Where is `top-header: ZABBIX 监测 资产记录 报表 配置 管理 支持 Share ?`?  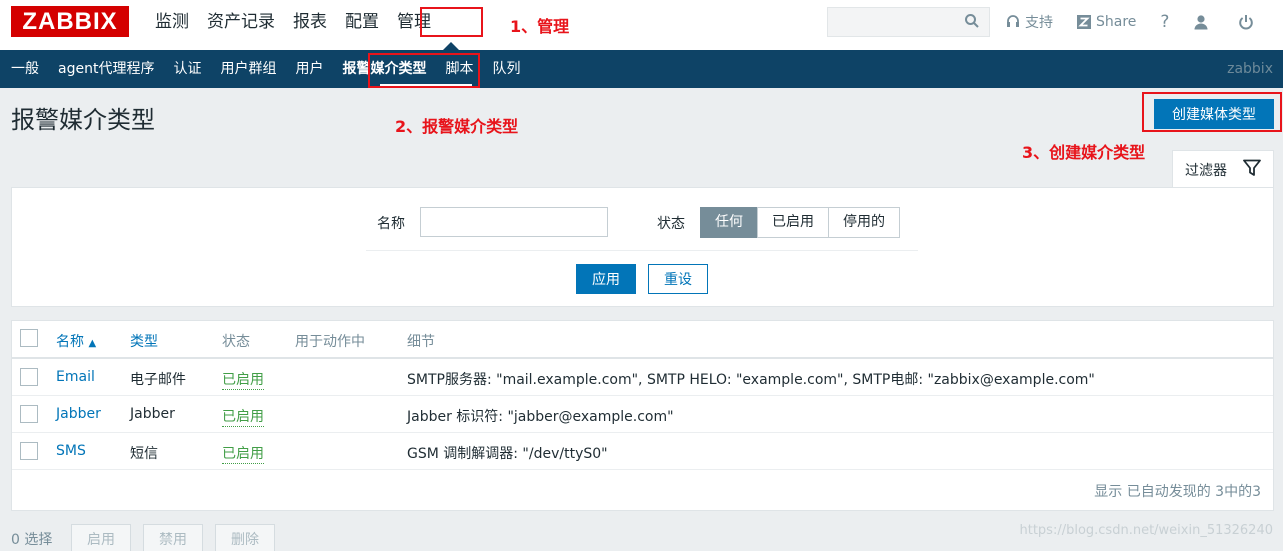
top-header: ZABBIX 监测 资产记录 报表 配置 管理 支持 Share ? is located at coordinates (641, 25).